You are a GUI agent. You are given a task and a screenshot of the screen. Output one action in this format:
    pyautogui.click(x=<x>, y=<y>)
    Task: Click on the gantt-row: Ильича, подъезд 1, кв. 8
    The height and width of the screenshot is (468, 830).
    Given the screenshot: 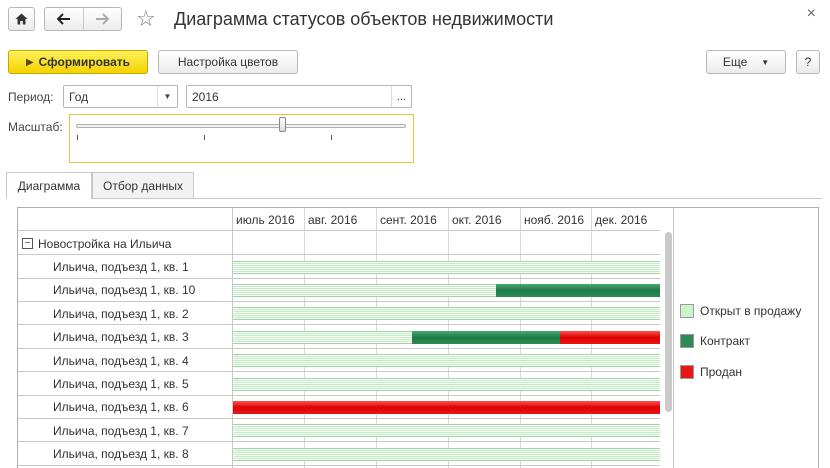 What is the action you would take?
    pyautogui.click(x=339, y=454)
    